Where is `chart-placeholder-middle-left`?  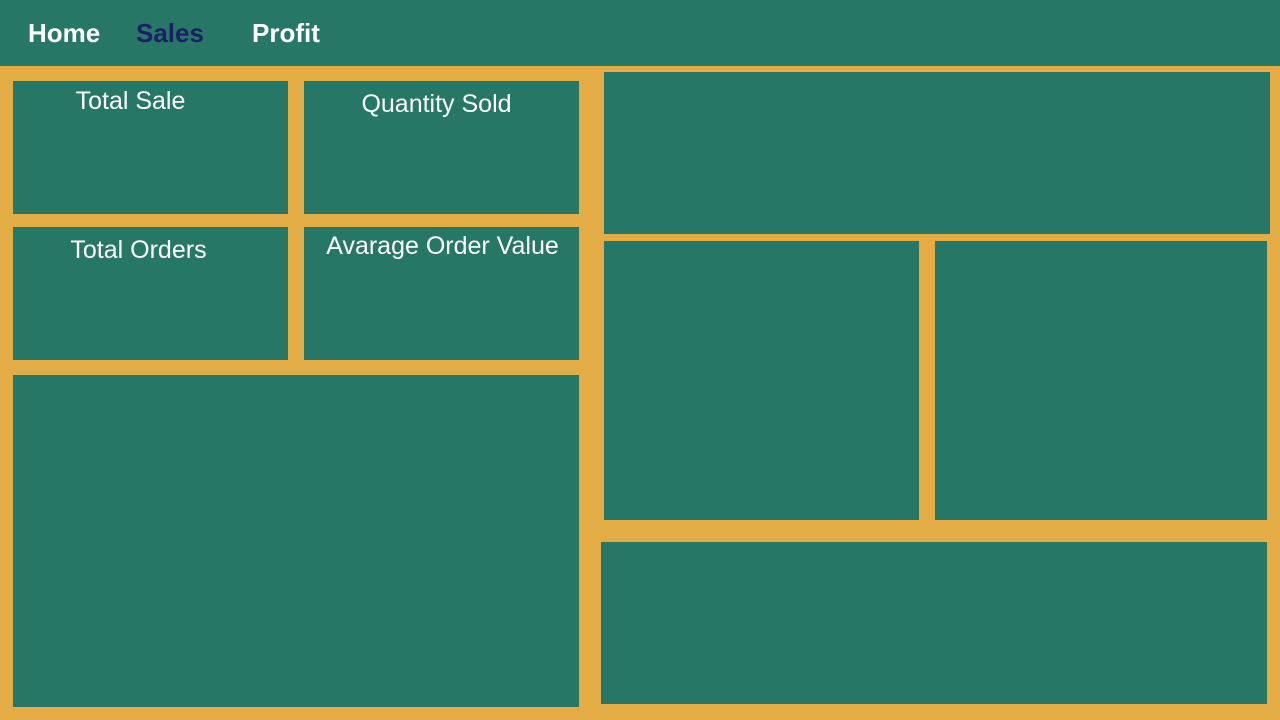 chart-placeholder-middle-left is located at coordinates (761, 380).